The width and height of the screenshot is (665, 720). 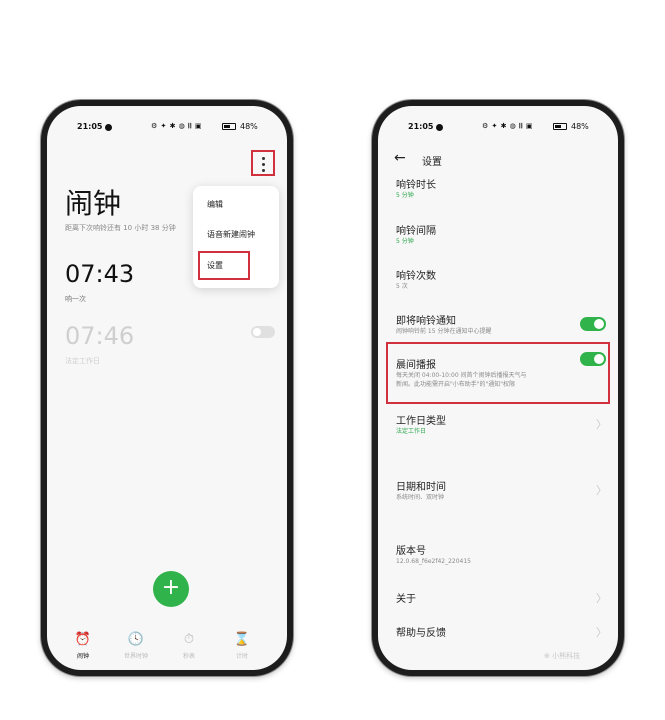 What do you see at coordinates (461, 375) in the screenshot?
I see `setting-description: 每天关闭 04:00-10:00 间首个闹钟后播报天气与` at bounding box center [461, 375].